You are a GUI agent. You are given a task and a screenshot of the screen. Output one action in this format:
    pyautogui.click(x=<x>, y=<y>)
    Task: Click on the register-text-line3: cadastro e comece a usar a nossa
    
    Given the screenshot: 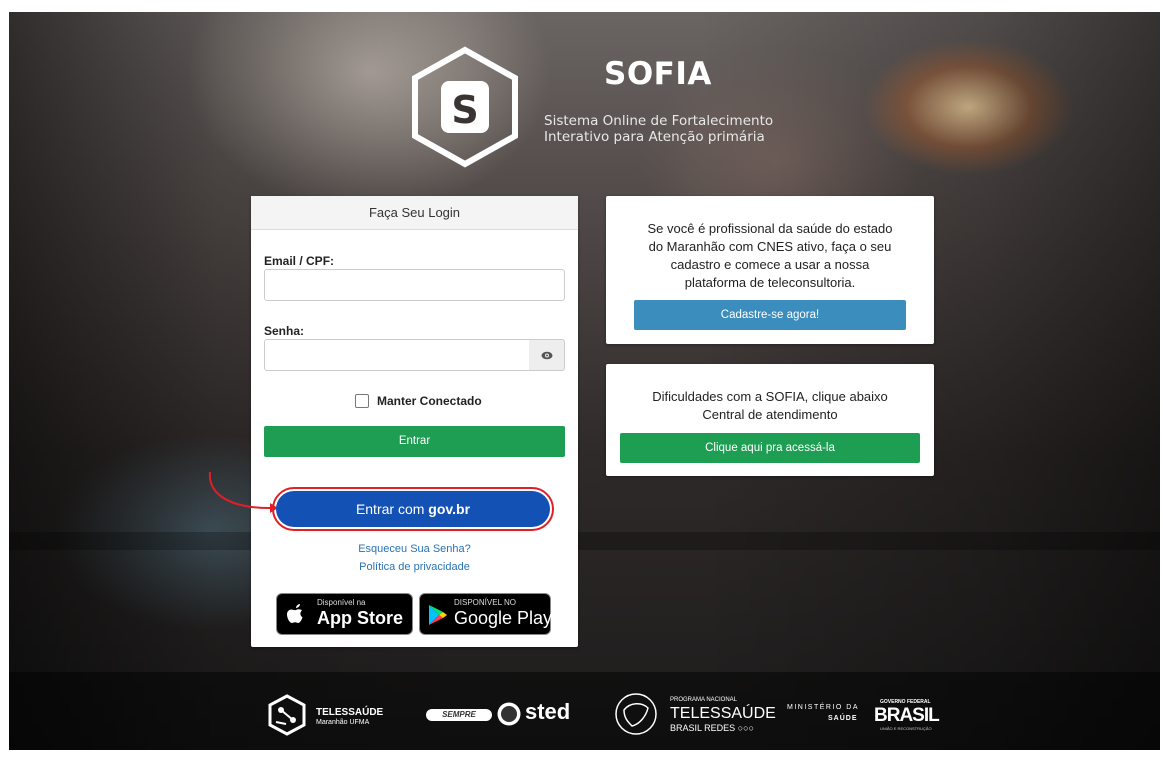 What is the action you would take?
    pyautogui.click(x=770, y=264)
    